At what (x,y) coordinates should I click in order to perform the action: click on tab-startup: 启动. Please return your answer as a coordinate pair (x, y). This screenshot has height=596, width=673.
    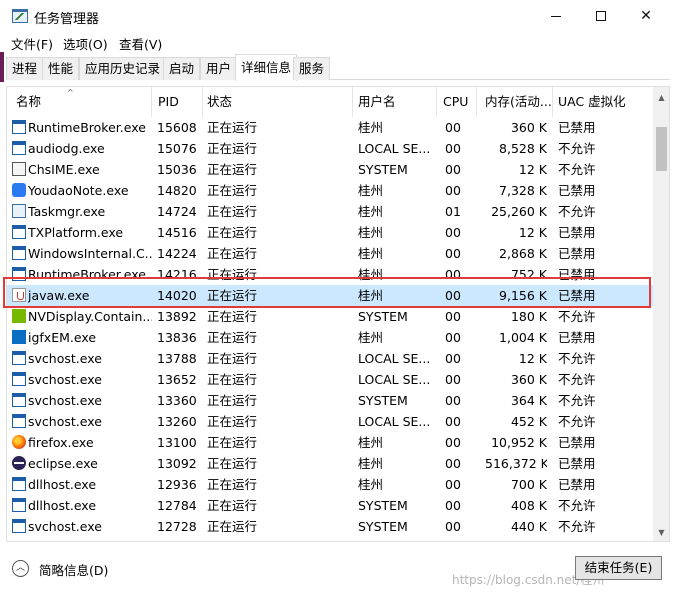
    Looking at the image, I should click on (182, 68).